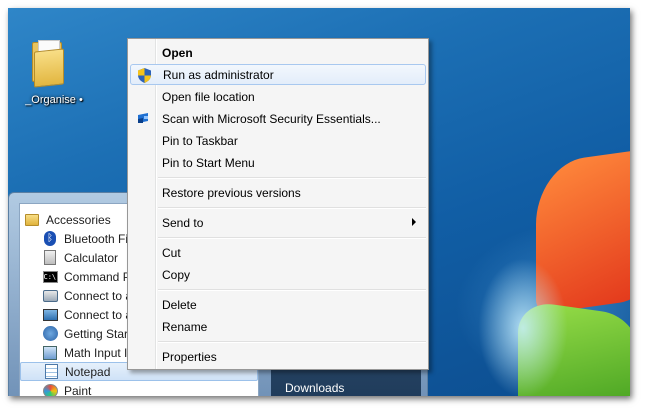 The image size is (646, 409). I want to click on program-label: Accessories, so click(78, 219).